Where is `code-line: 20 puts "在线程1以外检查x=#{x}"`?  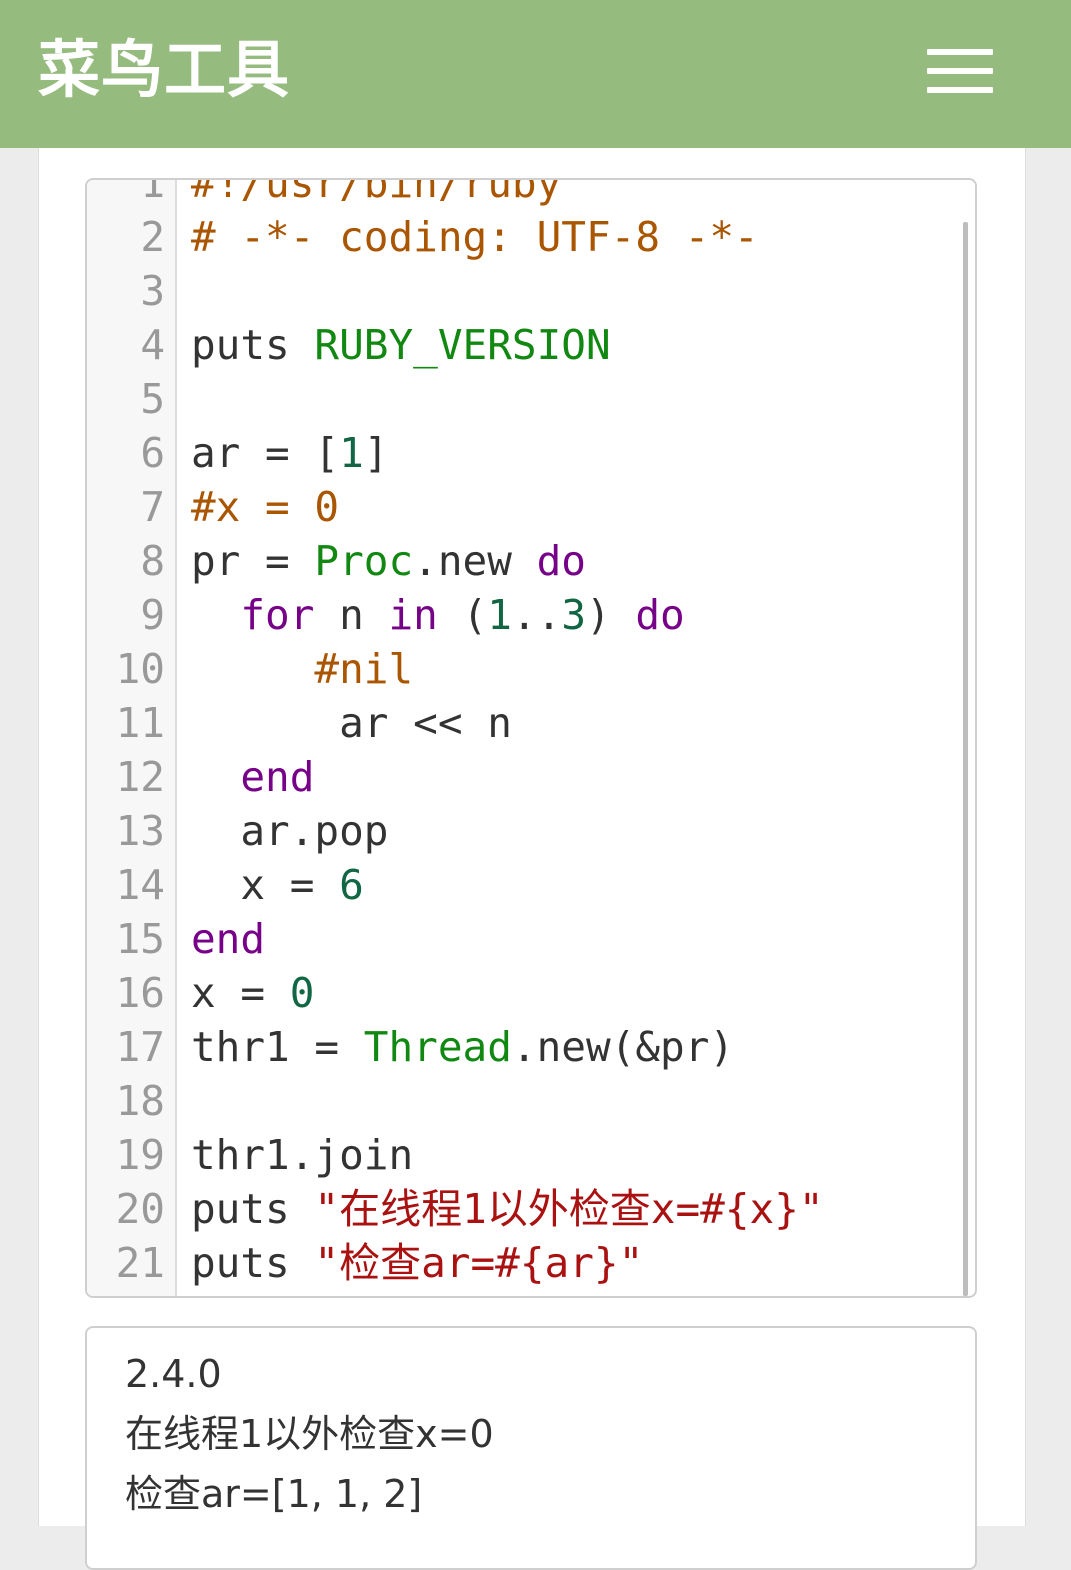 code-line: 20 puts "在线程1以外检查x=#{x}" is located at coordinates (525, 1209).